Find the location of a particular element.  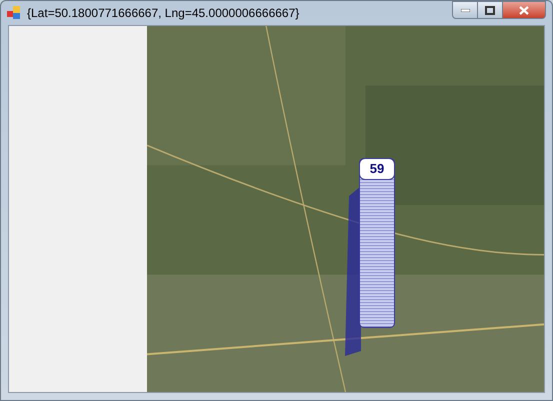

window-title: {Lat=50.1800771666667, Lng=45.0000006666667} is located at coordinates (163, 13).